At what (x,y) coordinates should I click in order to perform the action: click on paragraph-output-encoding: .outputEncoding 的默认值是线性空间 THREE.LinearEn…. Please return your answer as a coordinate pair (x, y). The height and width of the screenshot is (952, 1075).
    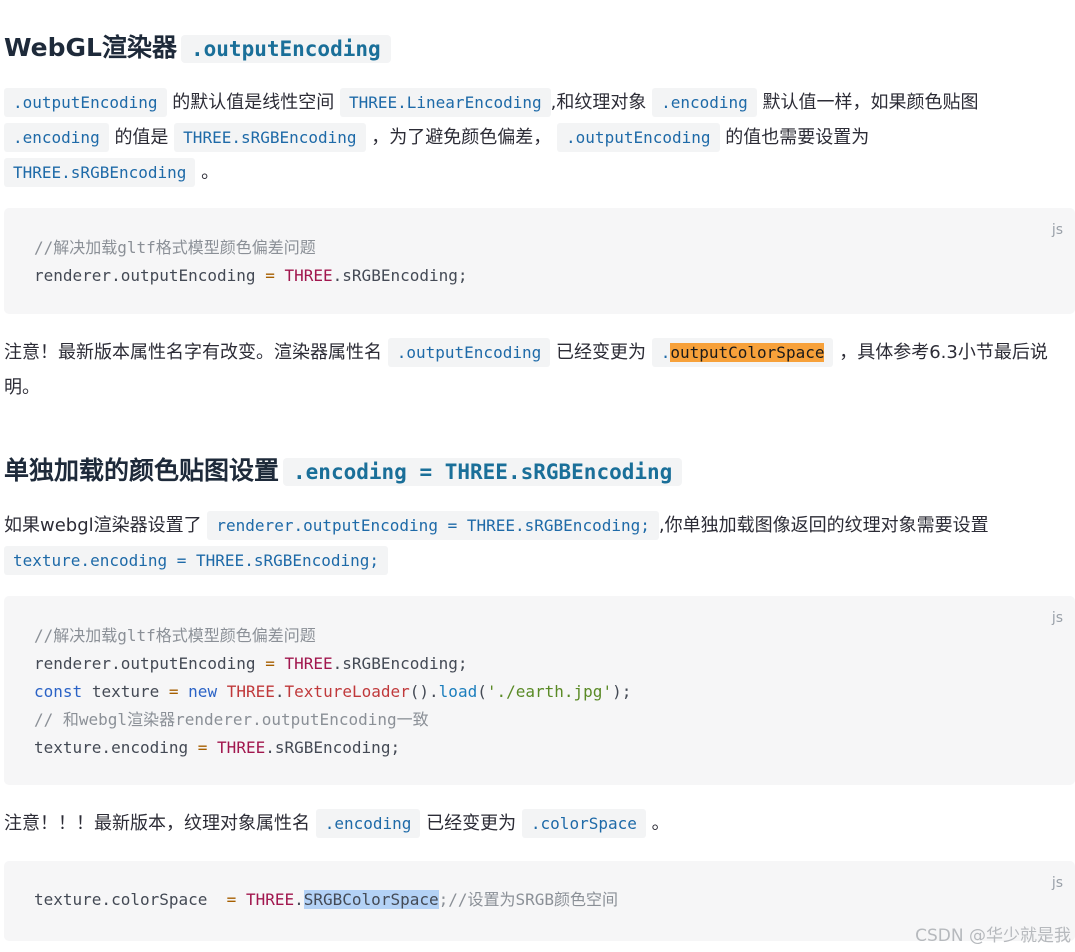
    Looking at the image, I should click on (538, 137).